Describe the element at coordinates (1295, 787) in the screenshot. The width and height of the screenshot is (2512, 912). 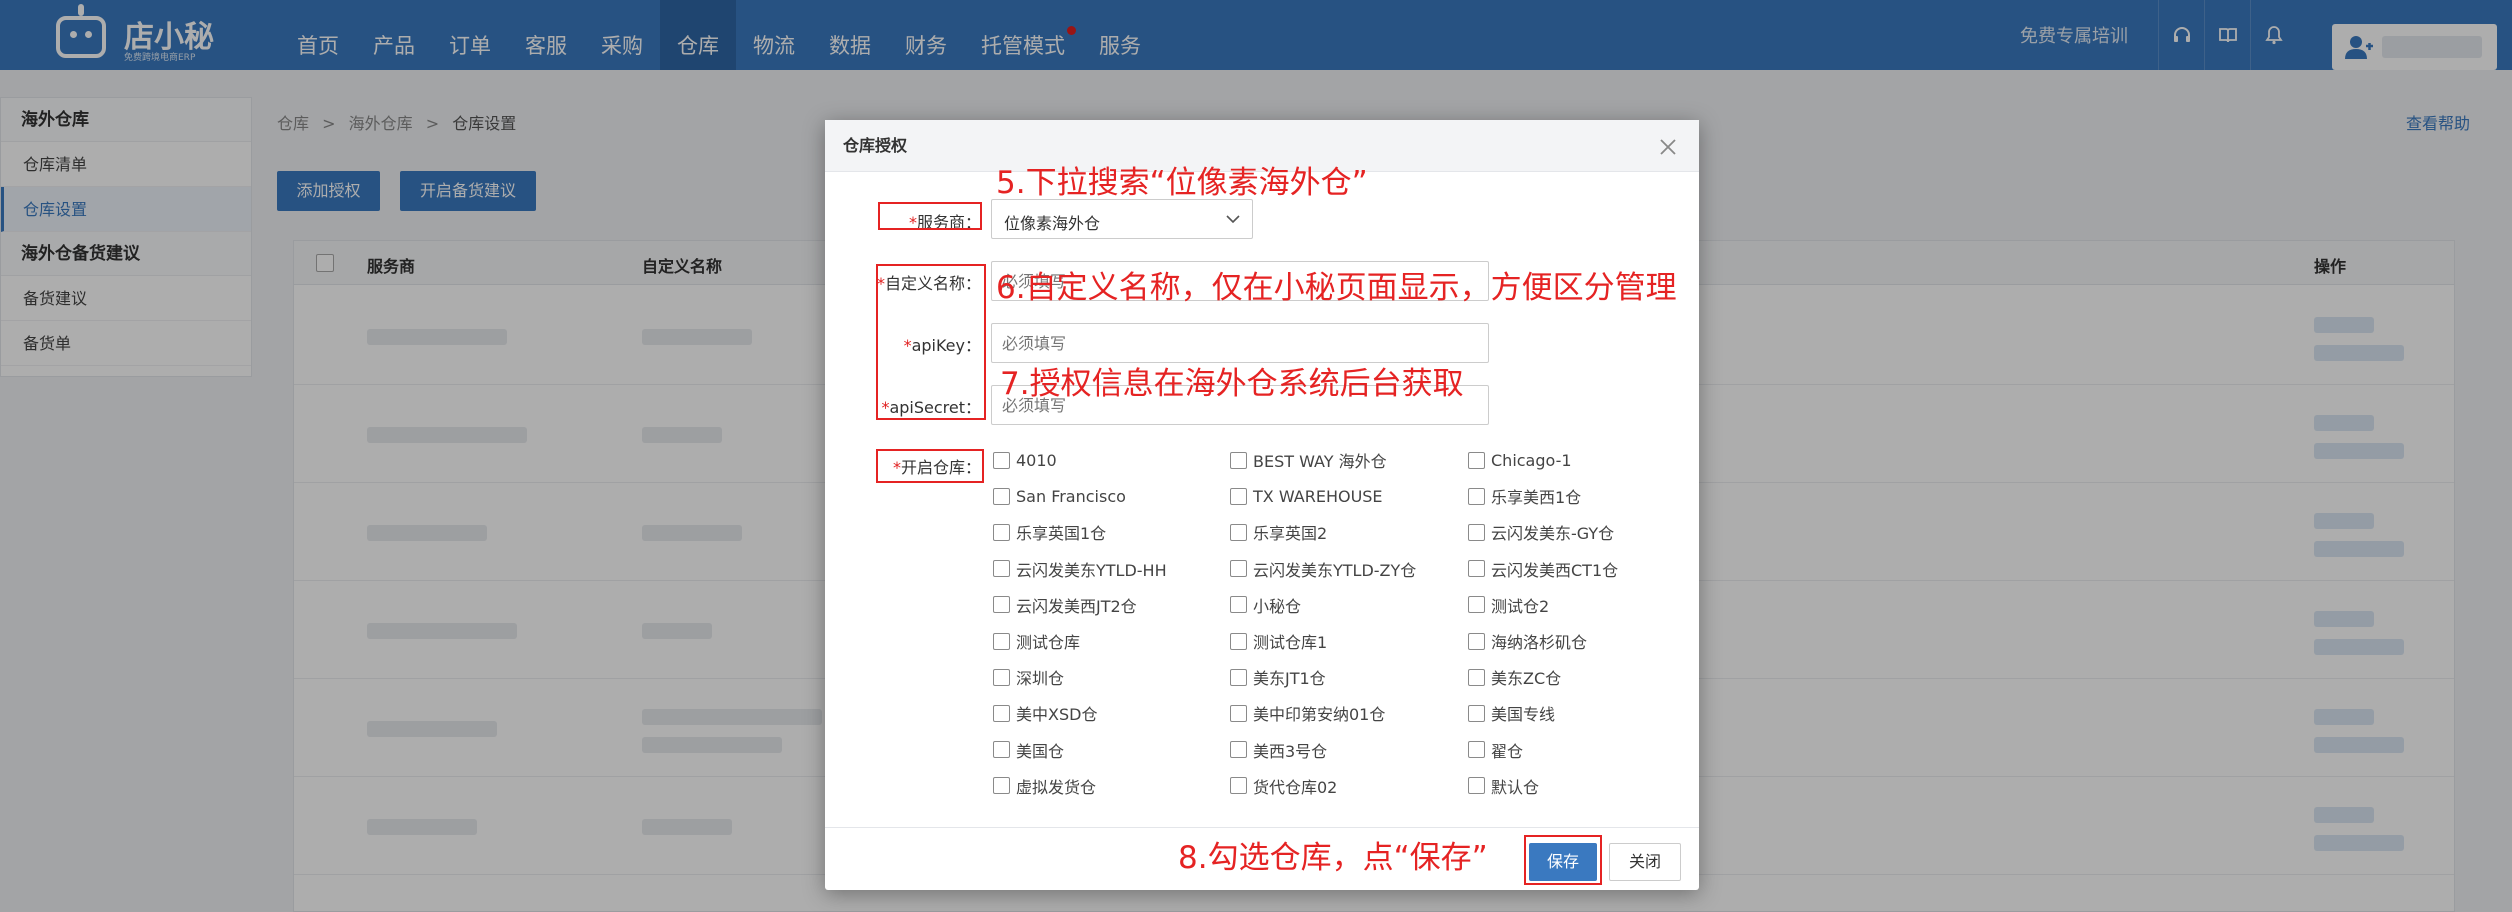
I see `warehouse-checkbox-label: 货代仓库02` at that location.